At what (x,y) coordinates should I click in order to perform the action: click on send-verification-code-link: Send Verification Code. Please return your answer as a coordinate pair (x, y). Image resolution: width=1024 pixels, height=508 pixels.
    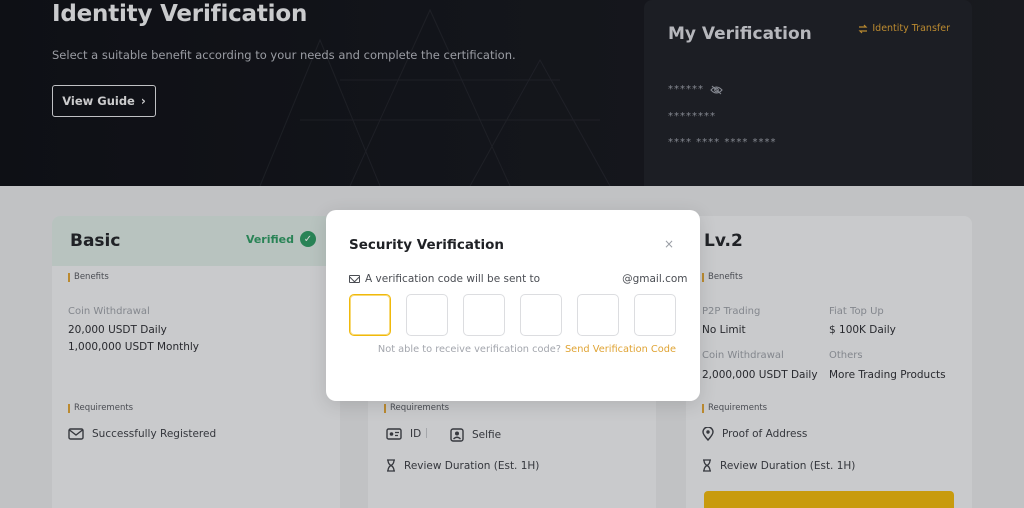
    Looking at the image, I should click on (620, 349).